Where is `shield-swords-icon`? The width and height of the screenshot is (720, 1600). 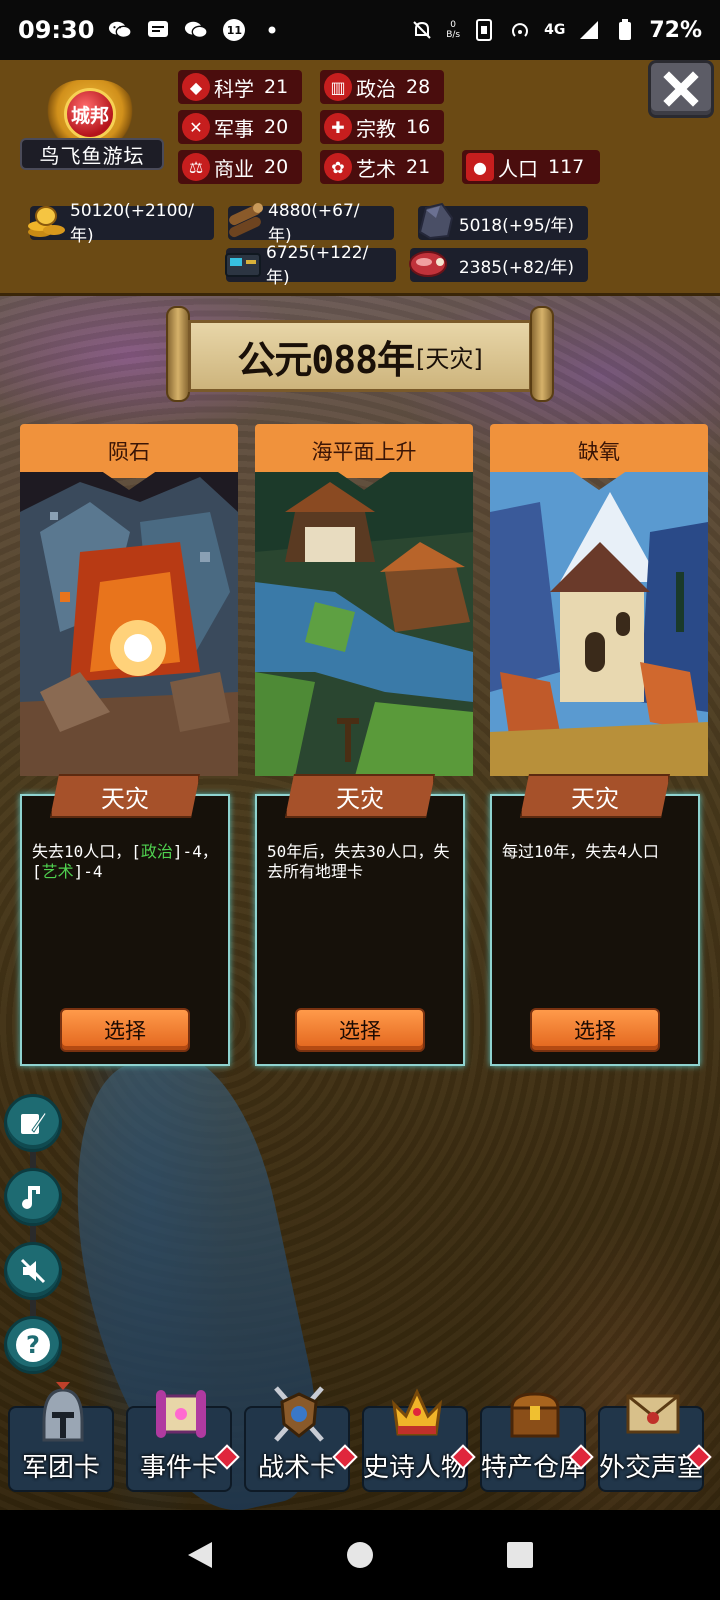
shield-swords-icon is located at coordinates (299, 1414).